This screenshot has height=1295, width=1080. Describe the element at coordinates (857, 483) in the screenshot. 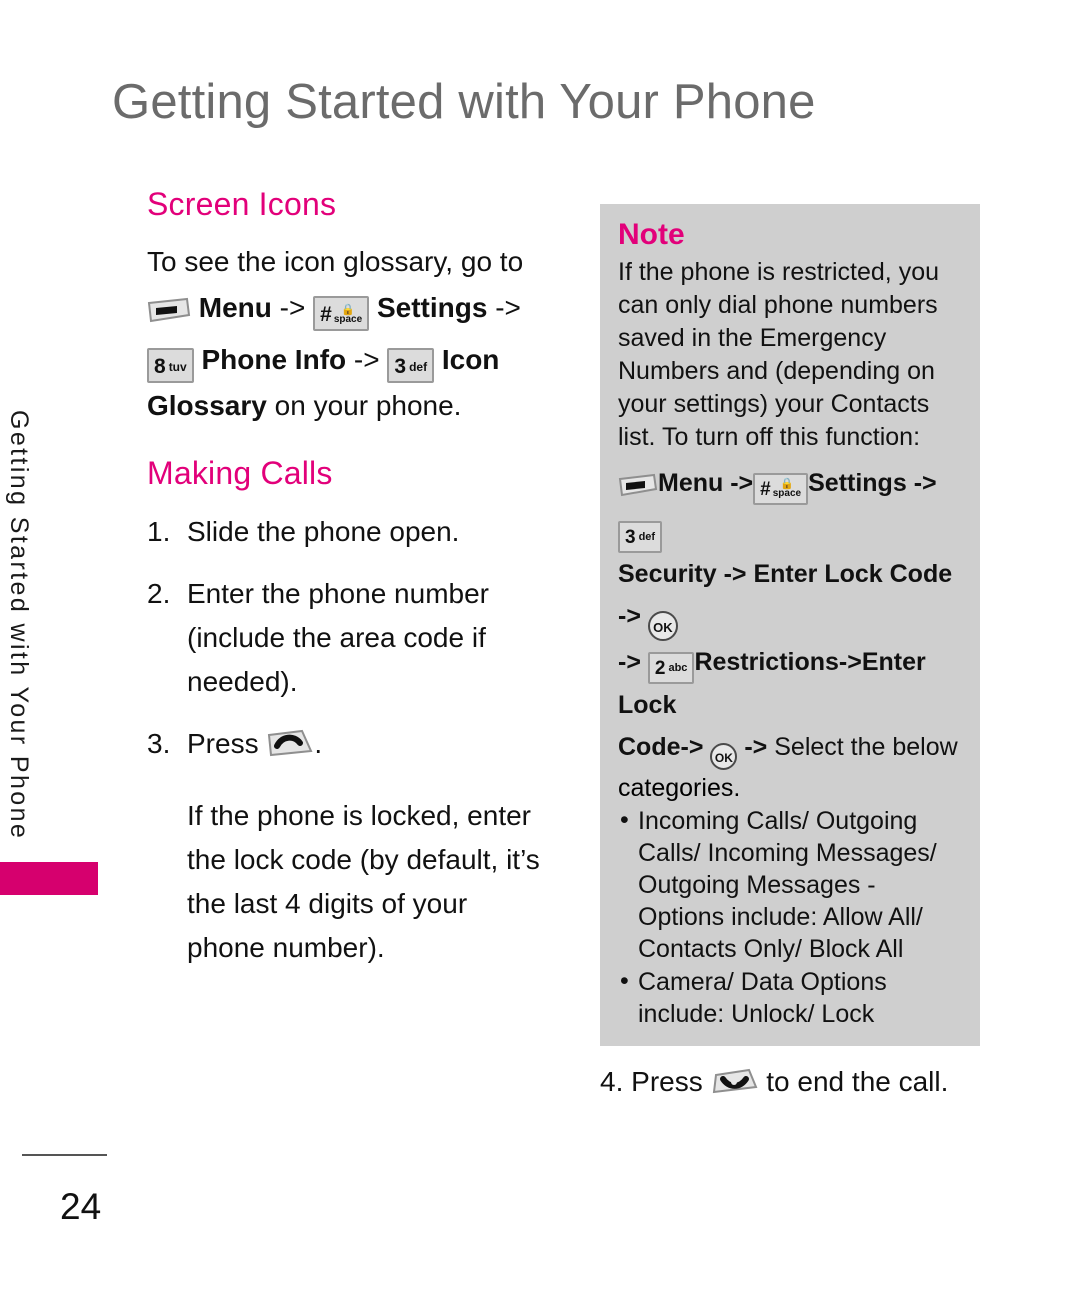

I see `note-settings-label: Settings` at that location.